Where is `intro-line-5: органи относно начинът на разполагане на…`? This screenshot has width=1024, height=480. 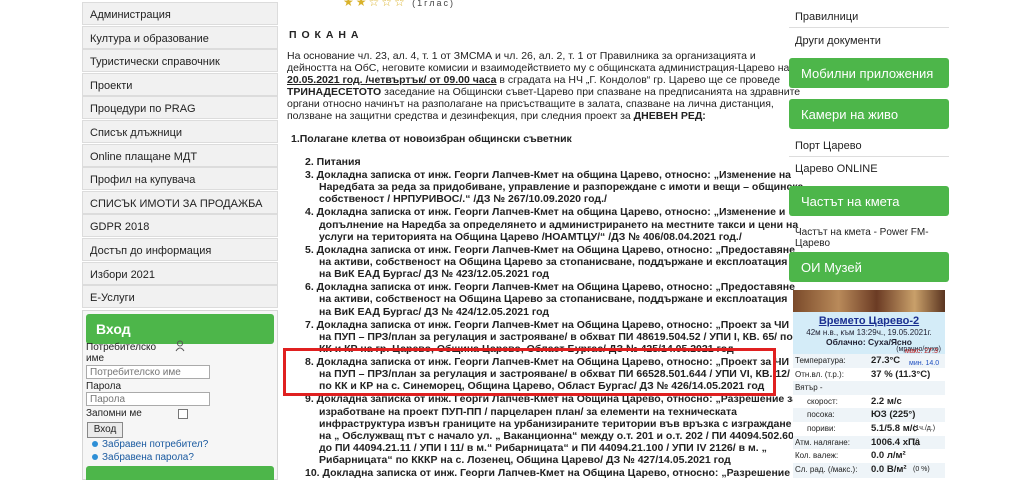
intro-line-5: органи относно начинът на разполагане на… is located at coordinates (530, 104).